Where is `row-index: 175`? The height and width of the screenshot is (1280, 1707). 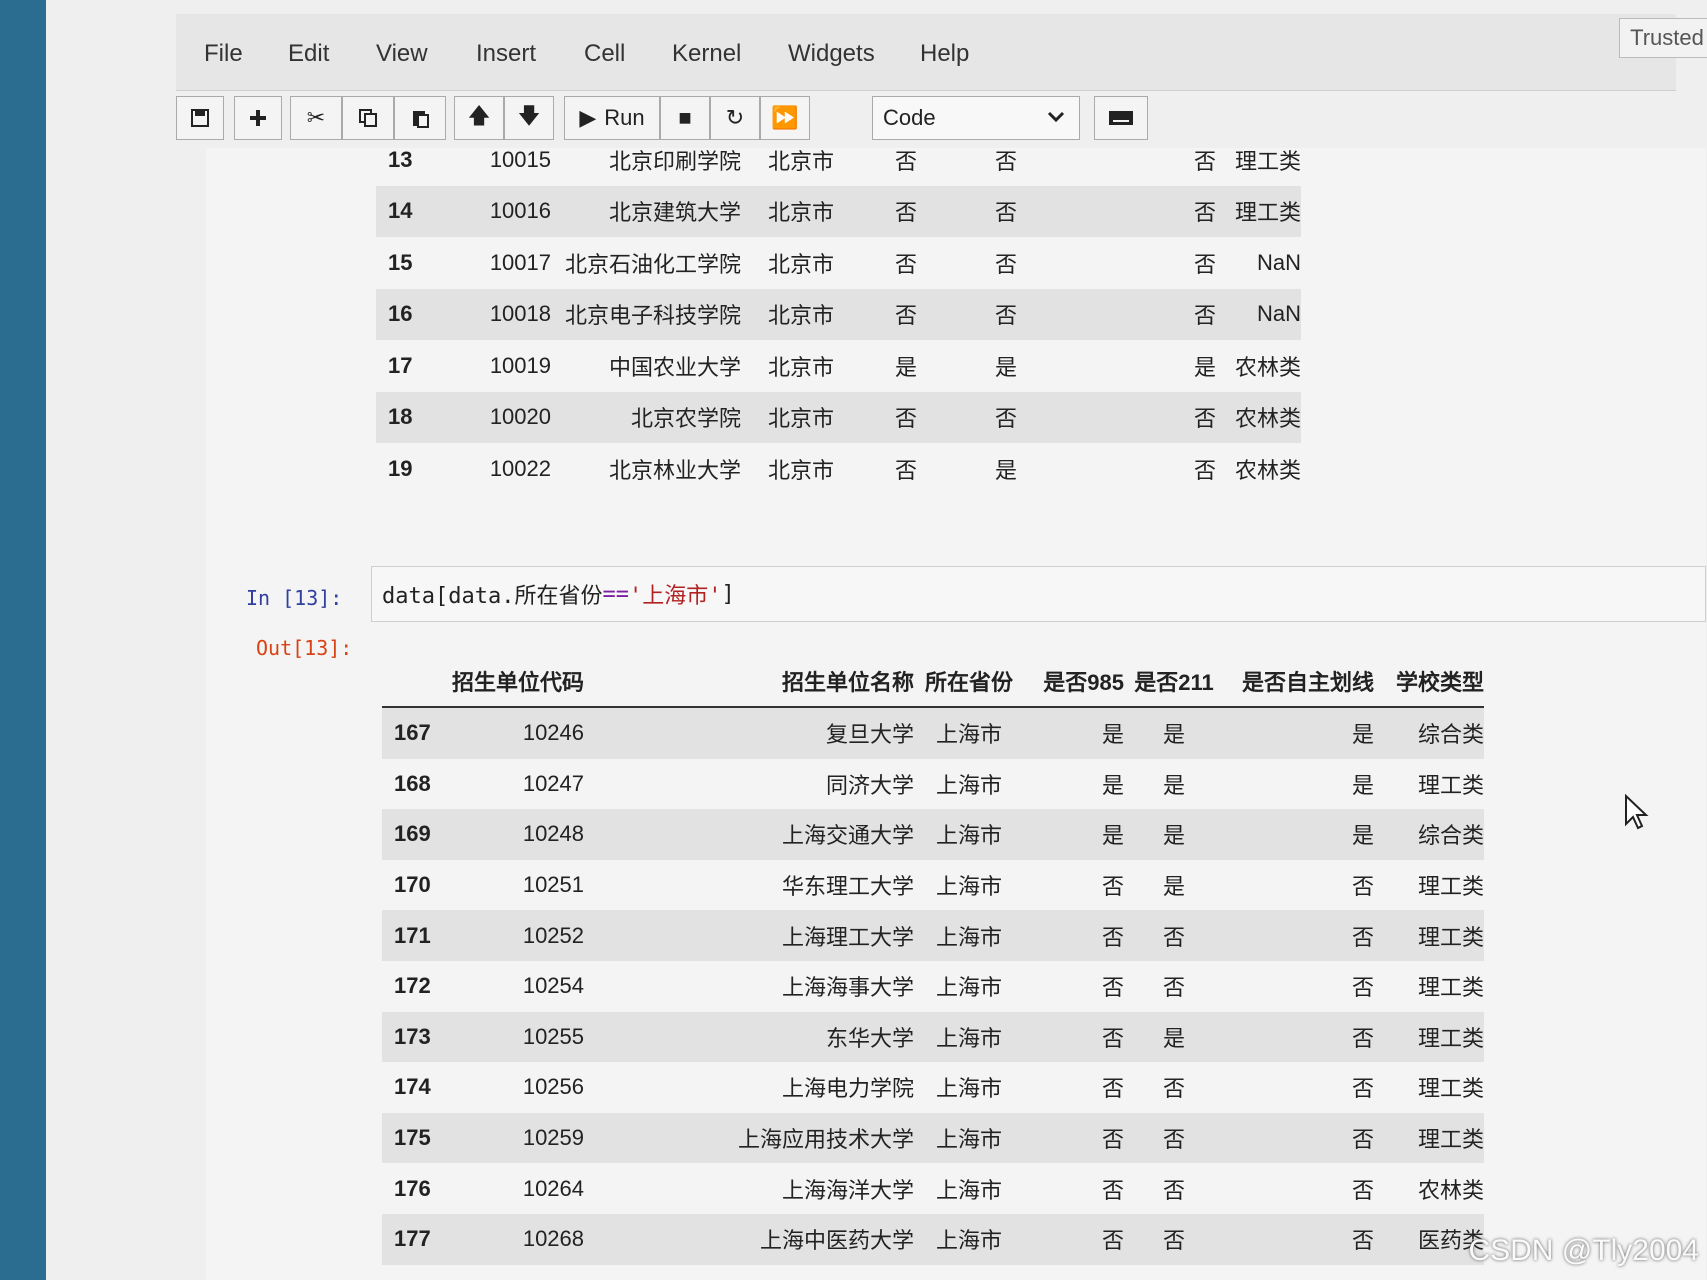 row-index: 175 is located at coordinates (417, 1138).